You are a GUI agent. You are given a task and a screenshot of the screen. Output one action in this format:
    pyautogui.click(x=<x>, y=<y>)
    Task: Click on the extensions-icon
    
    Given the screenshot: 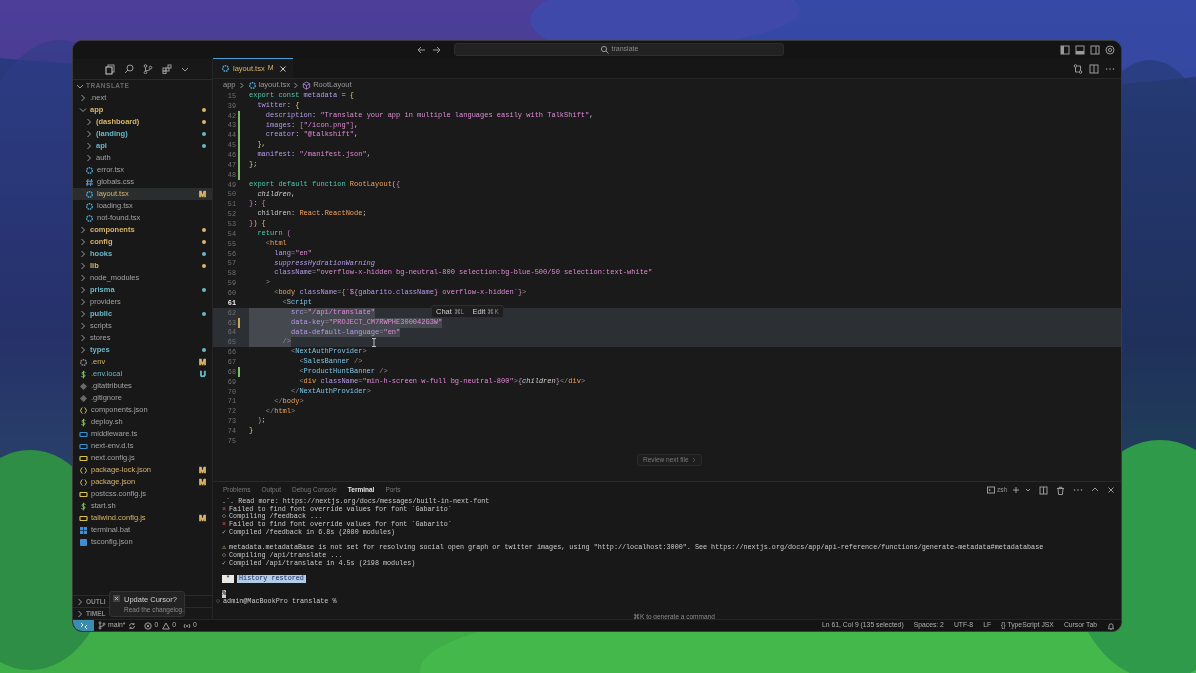 What is the action you would take?
    pyautogui.click(x=167, y=69)
    